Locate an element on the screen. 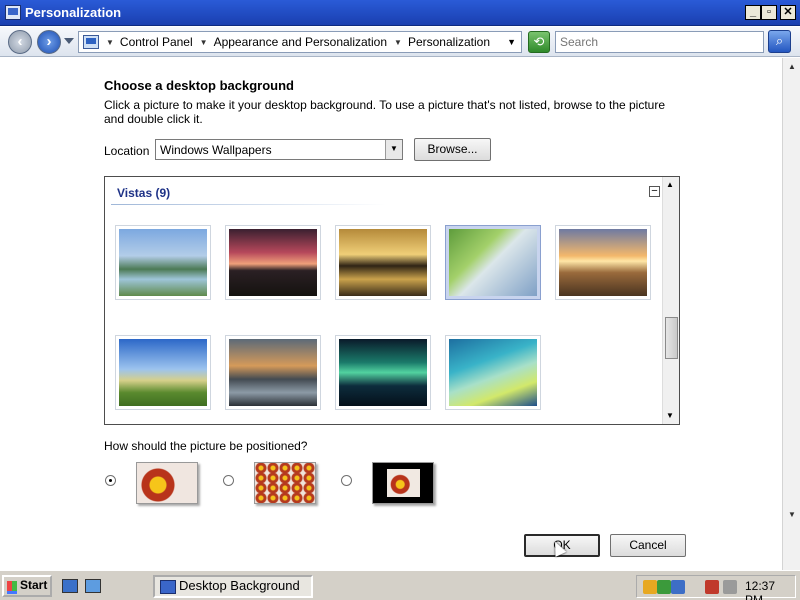 Image resolution: width=800 pixels, height=600 pixels. search-input is located at coordinates (659, 42).